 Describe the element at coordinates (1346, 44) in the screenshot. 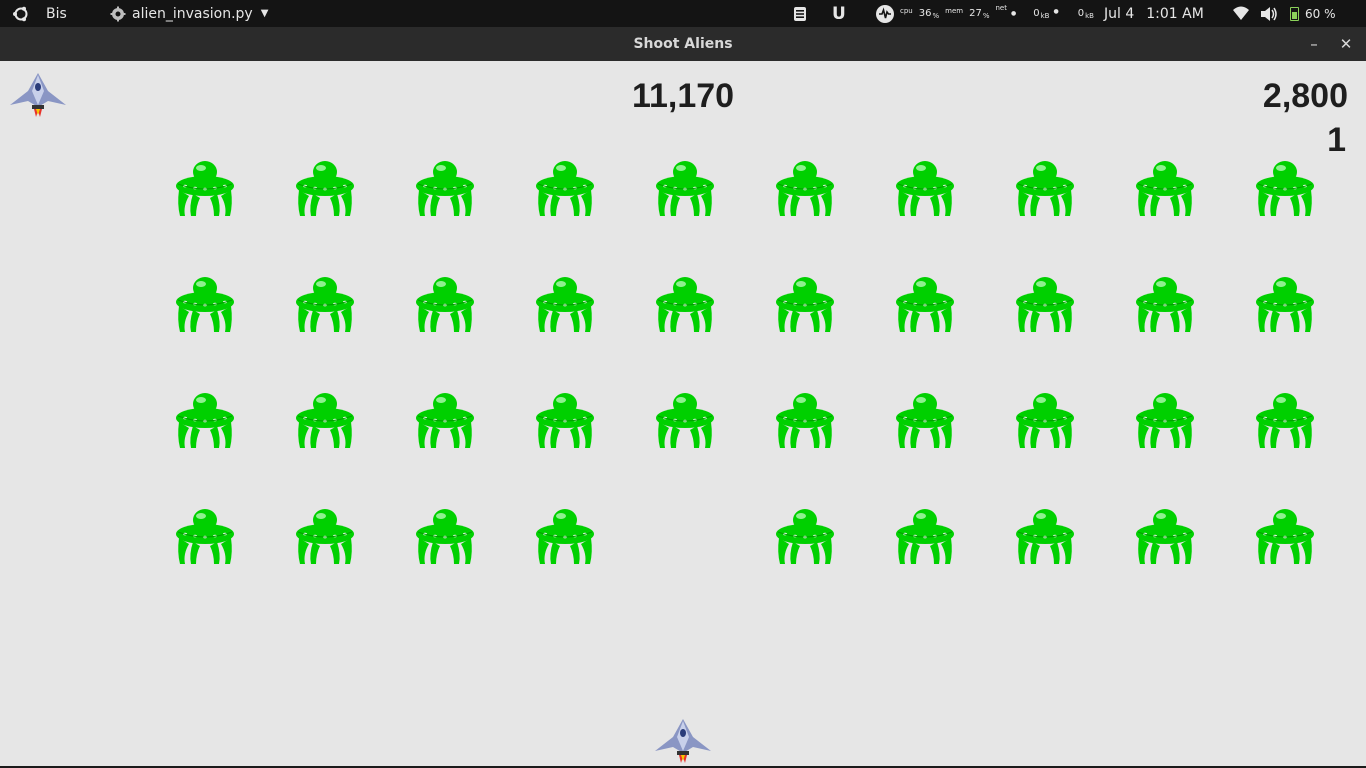

I see `close-button: ✕` at that location.